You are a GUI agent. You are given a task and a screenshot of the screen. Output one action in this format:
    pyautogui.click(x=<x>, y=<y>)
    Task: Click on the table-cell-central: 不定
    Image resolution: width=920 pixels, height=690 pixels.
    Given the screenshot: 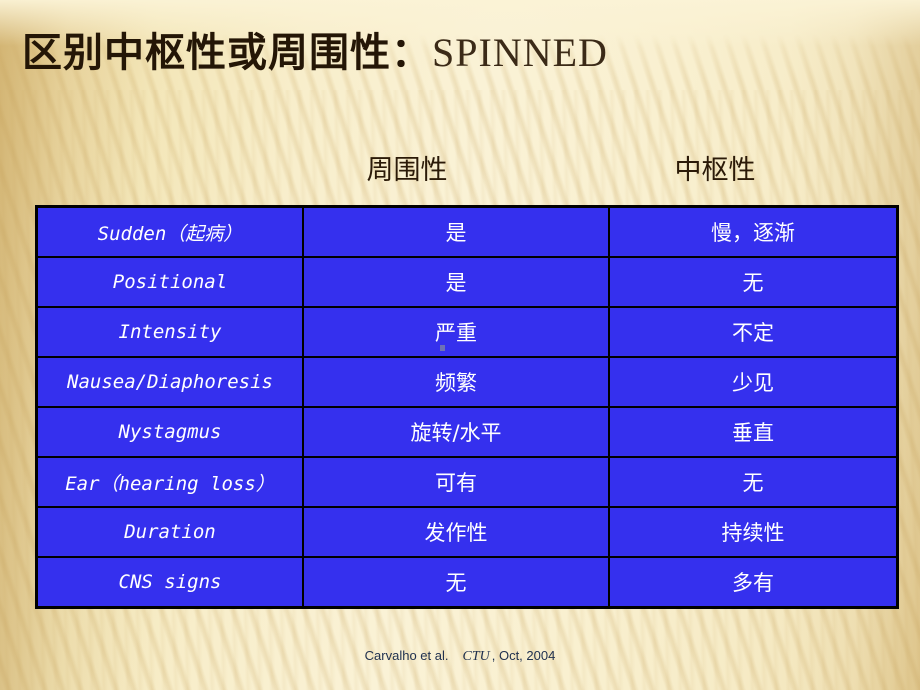 What is the action you would take?
    pyautogui.click(x=753, y=332)
    